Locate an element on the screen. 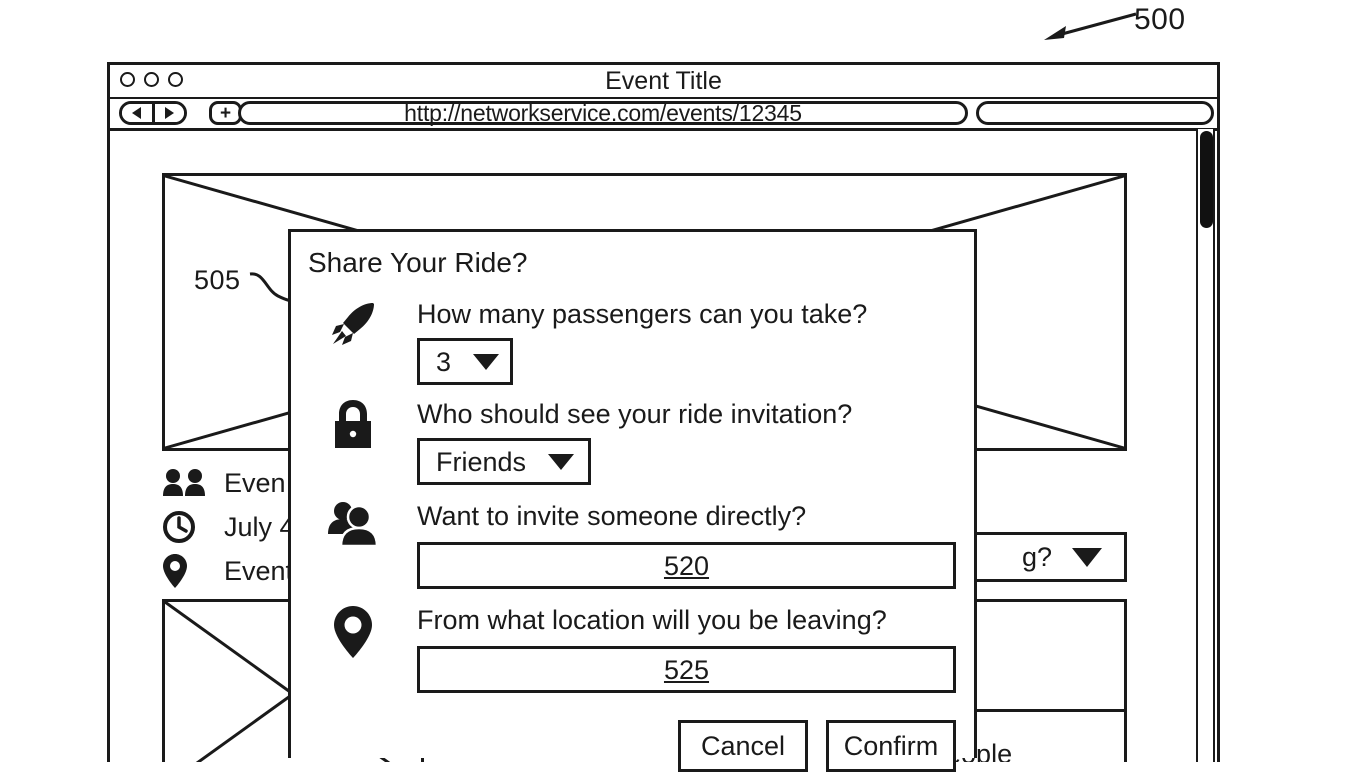  scrollbar-thumb is located at coordinates (1206, 179).